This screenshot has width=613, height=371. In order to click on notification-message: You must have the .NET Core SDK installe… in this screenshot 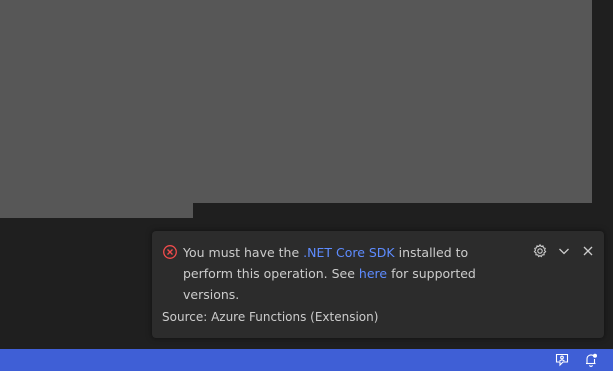, I will do `click(350, 273)`.